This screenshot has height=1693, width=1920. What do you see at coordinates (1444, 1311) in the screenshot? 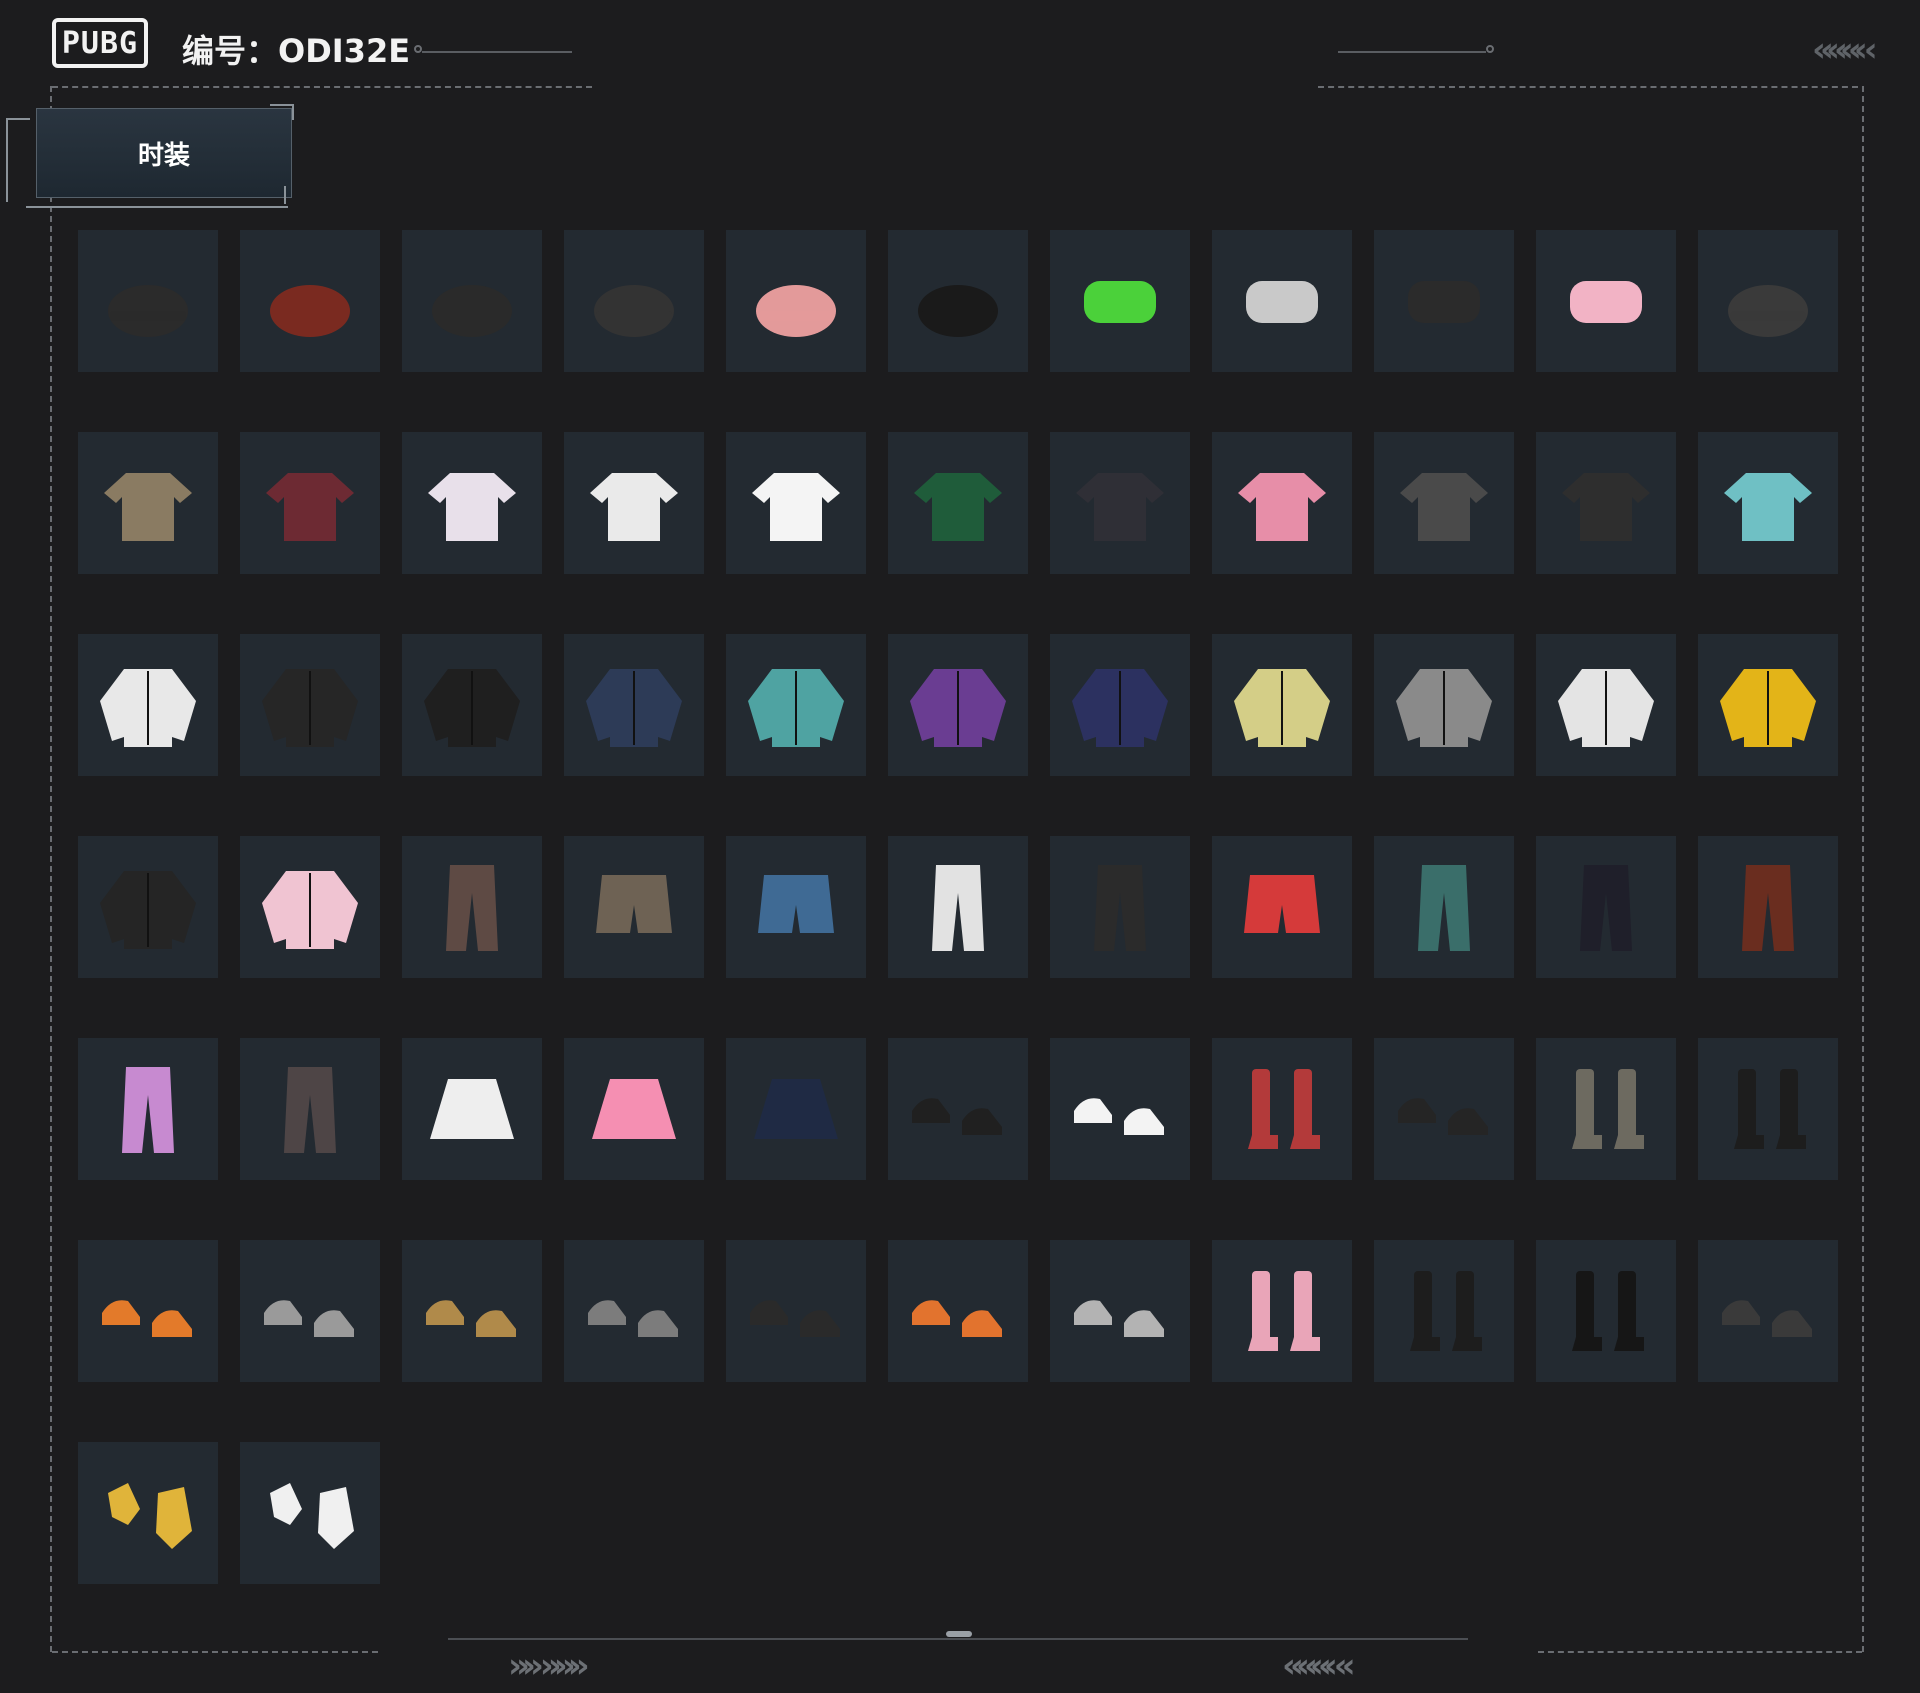
I see `item-slot-black-stockings` at bounding box center [1444, 1311].